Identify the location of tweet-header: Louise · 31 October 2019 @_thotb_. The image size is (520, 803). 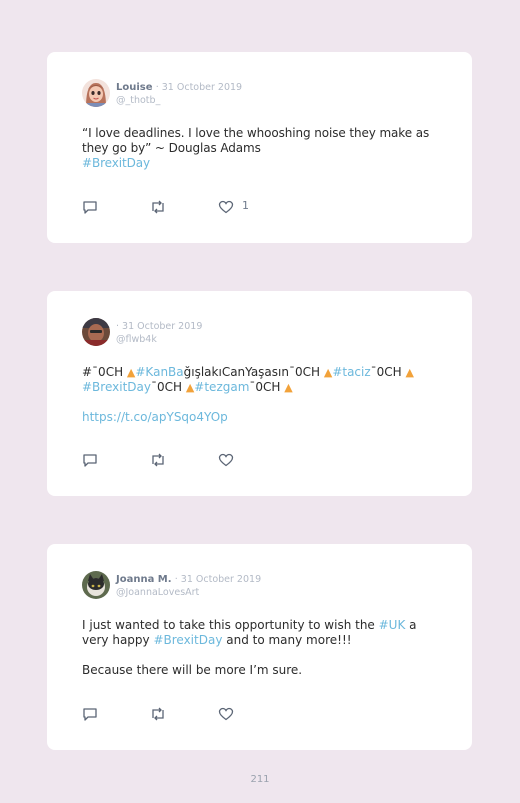
(179, 94).